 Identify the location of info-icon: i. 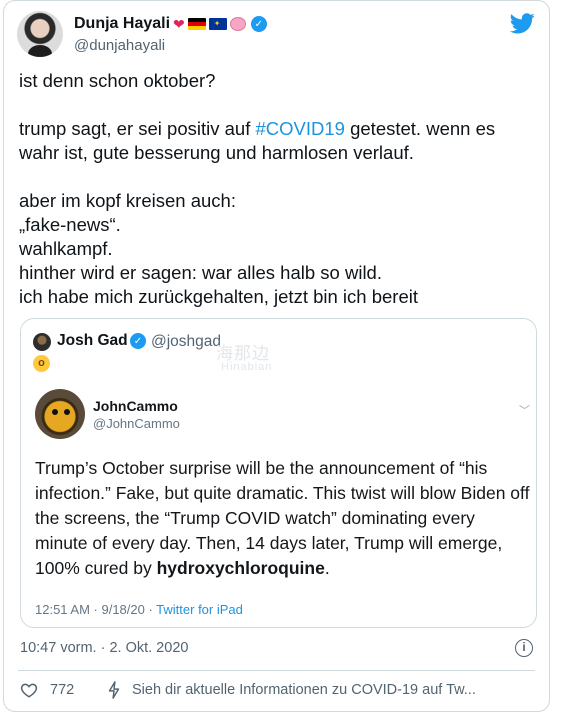
(524, 648).